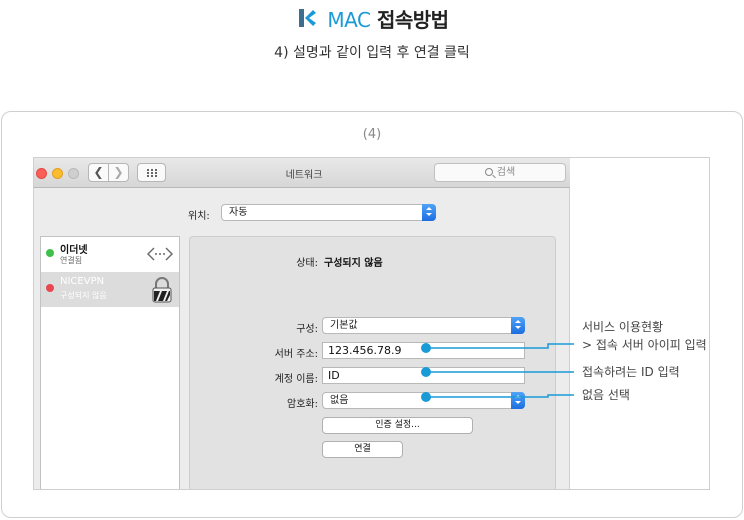 The height and width of the screenshot is (520, 744). What do you see at coordinates (429, 212) in the screenshot?
I see `location-stepper-icon` at bounding box center [429, 212].